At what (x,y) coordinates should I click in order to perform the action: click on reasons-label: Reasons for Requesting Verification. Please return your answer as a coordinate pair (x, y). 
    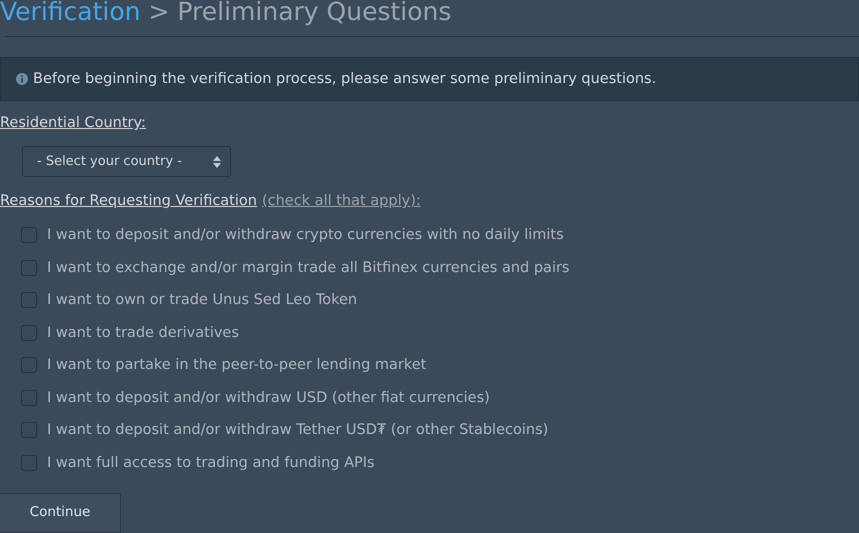
    Looking at the image, I should click on (128, 201).